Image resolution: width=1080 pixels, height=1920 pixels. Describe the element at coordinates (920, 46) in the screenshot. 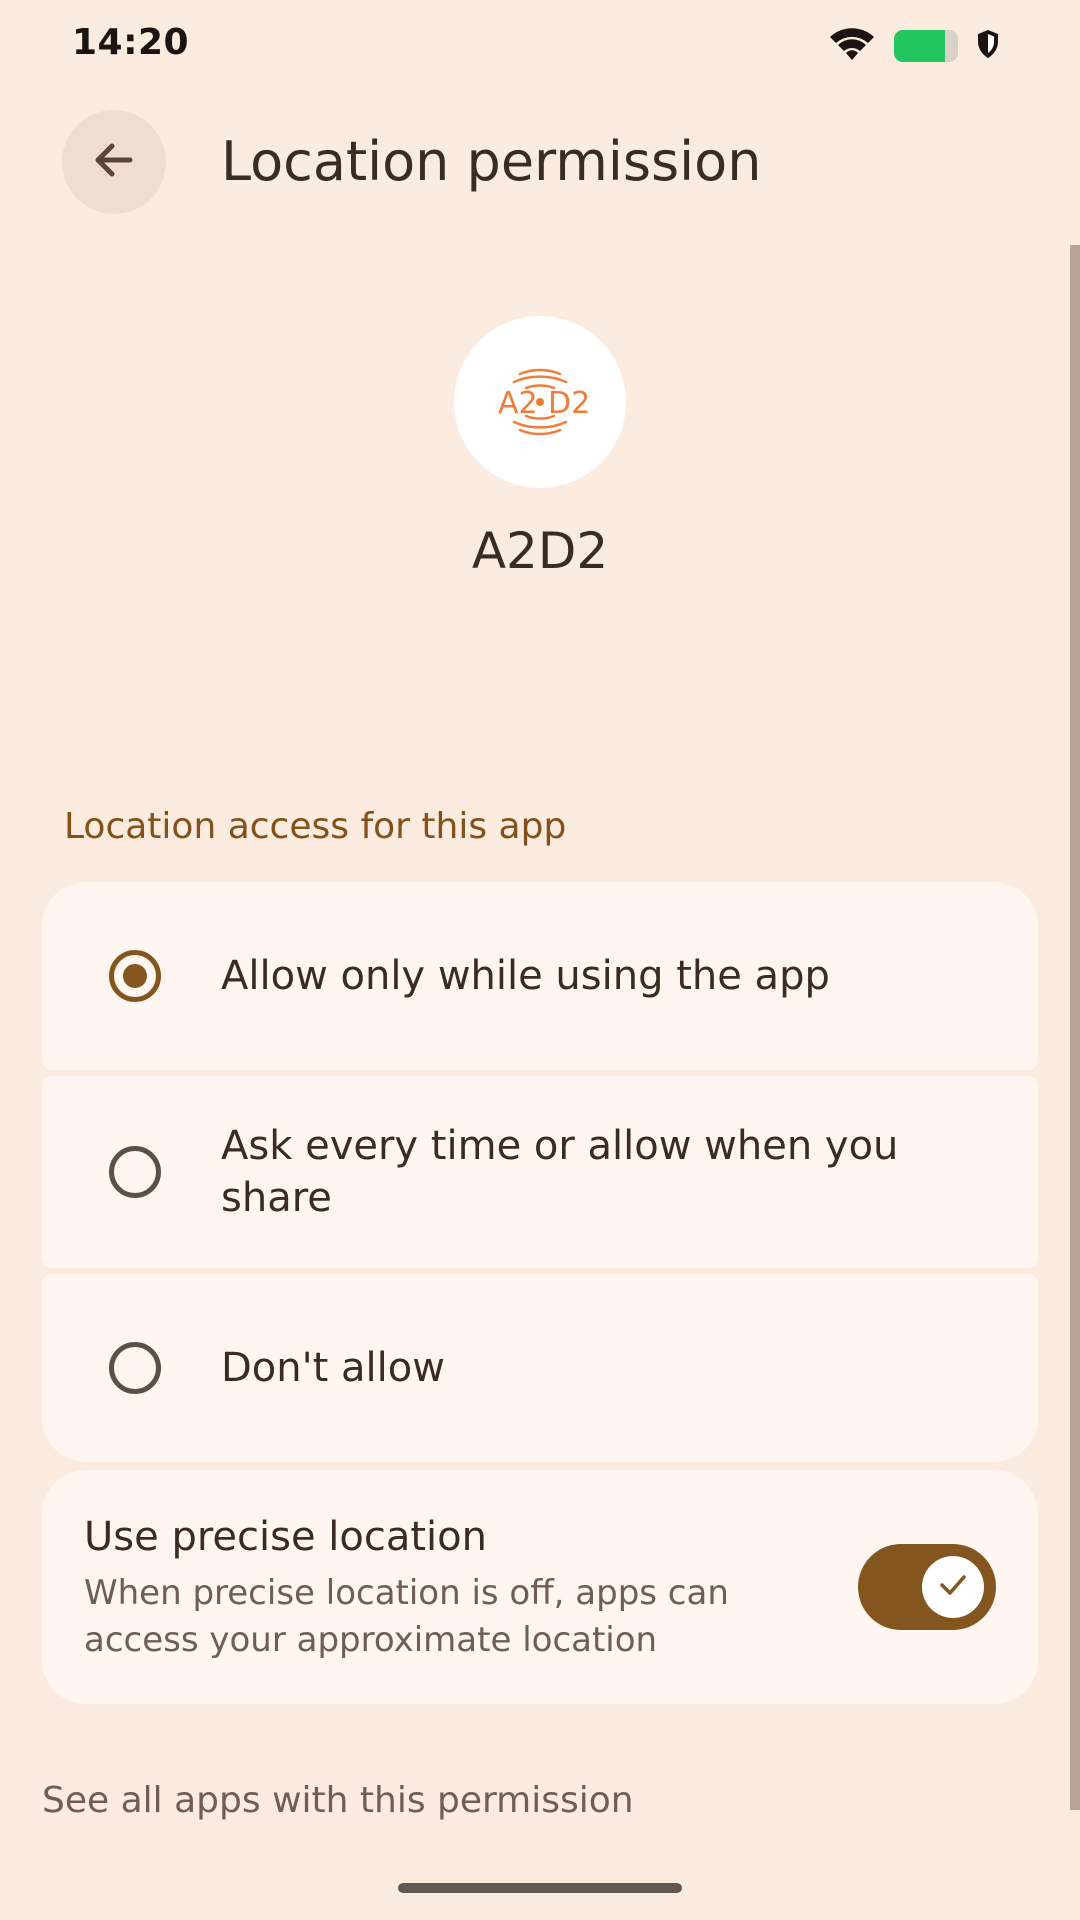

I see `battery-level` at that location.